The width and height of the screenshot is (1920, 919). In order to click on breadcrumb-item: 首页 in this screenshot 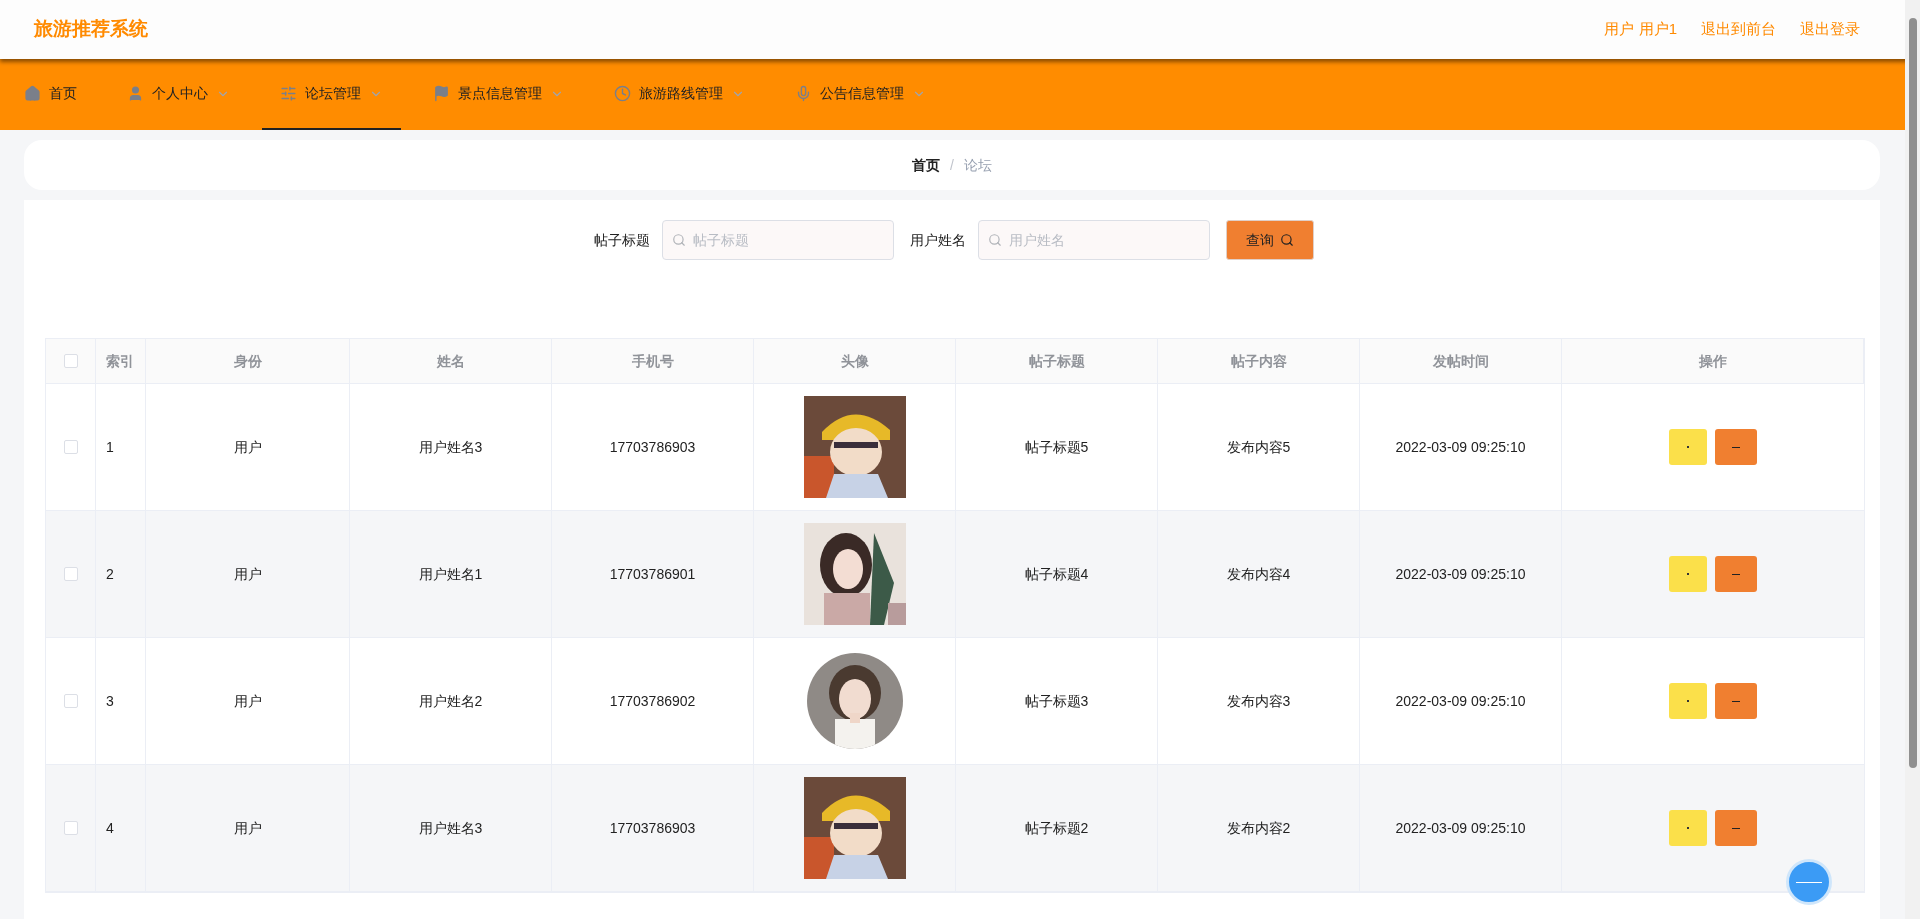, I will do `click(926, 165)`.